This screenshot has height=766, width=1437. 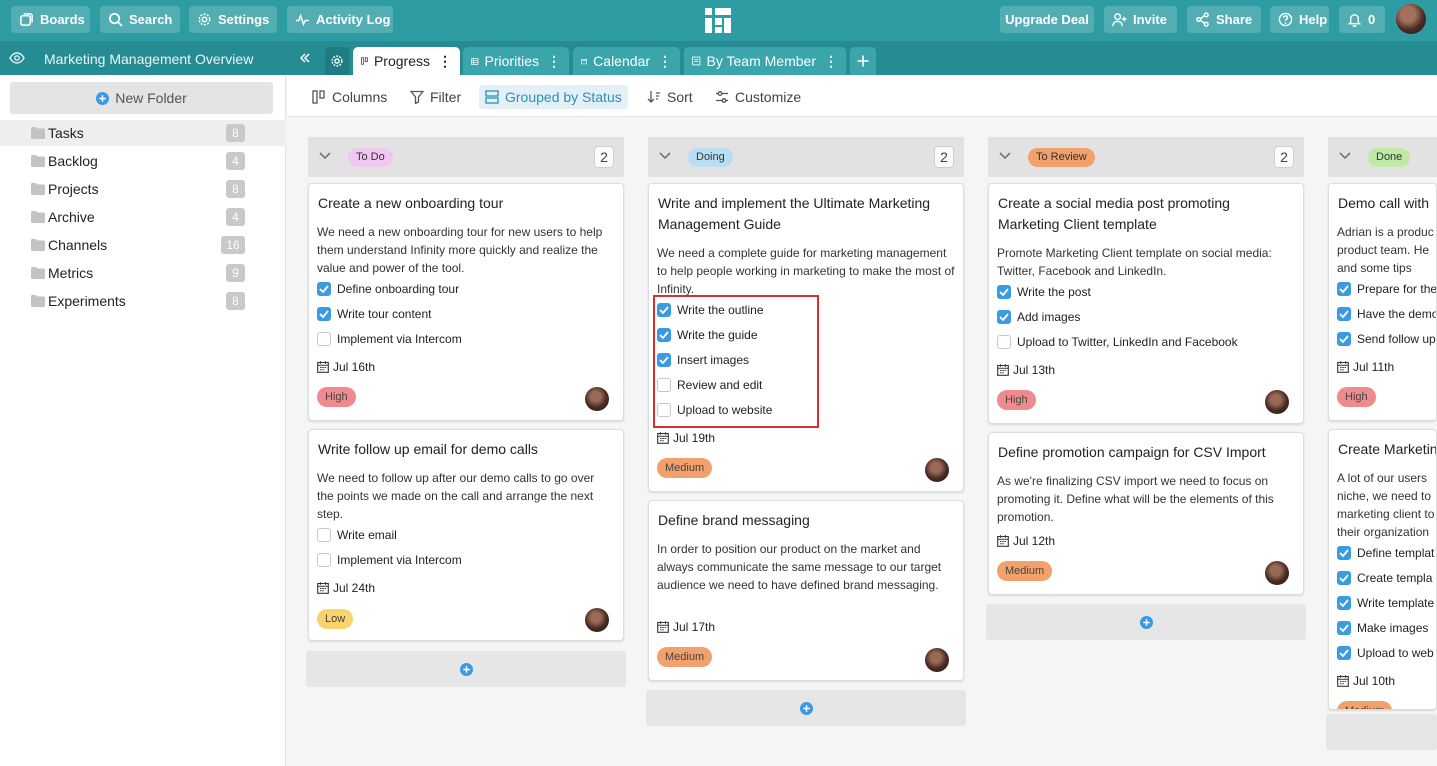 What do you see at coordinates (1382, 157) in the screenshot?
I see `column-header-done: Done` at bounding box center [1382, 157].